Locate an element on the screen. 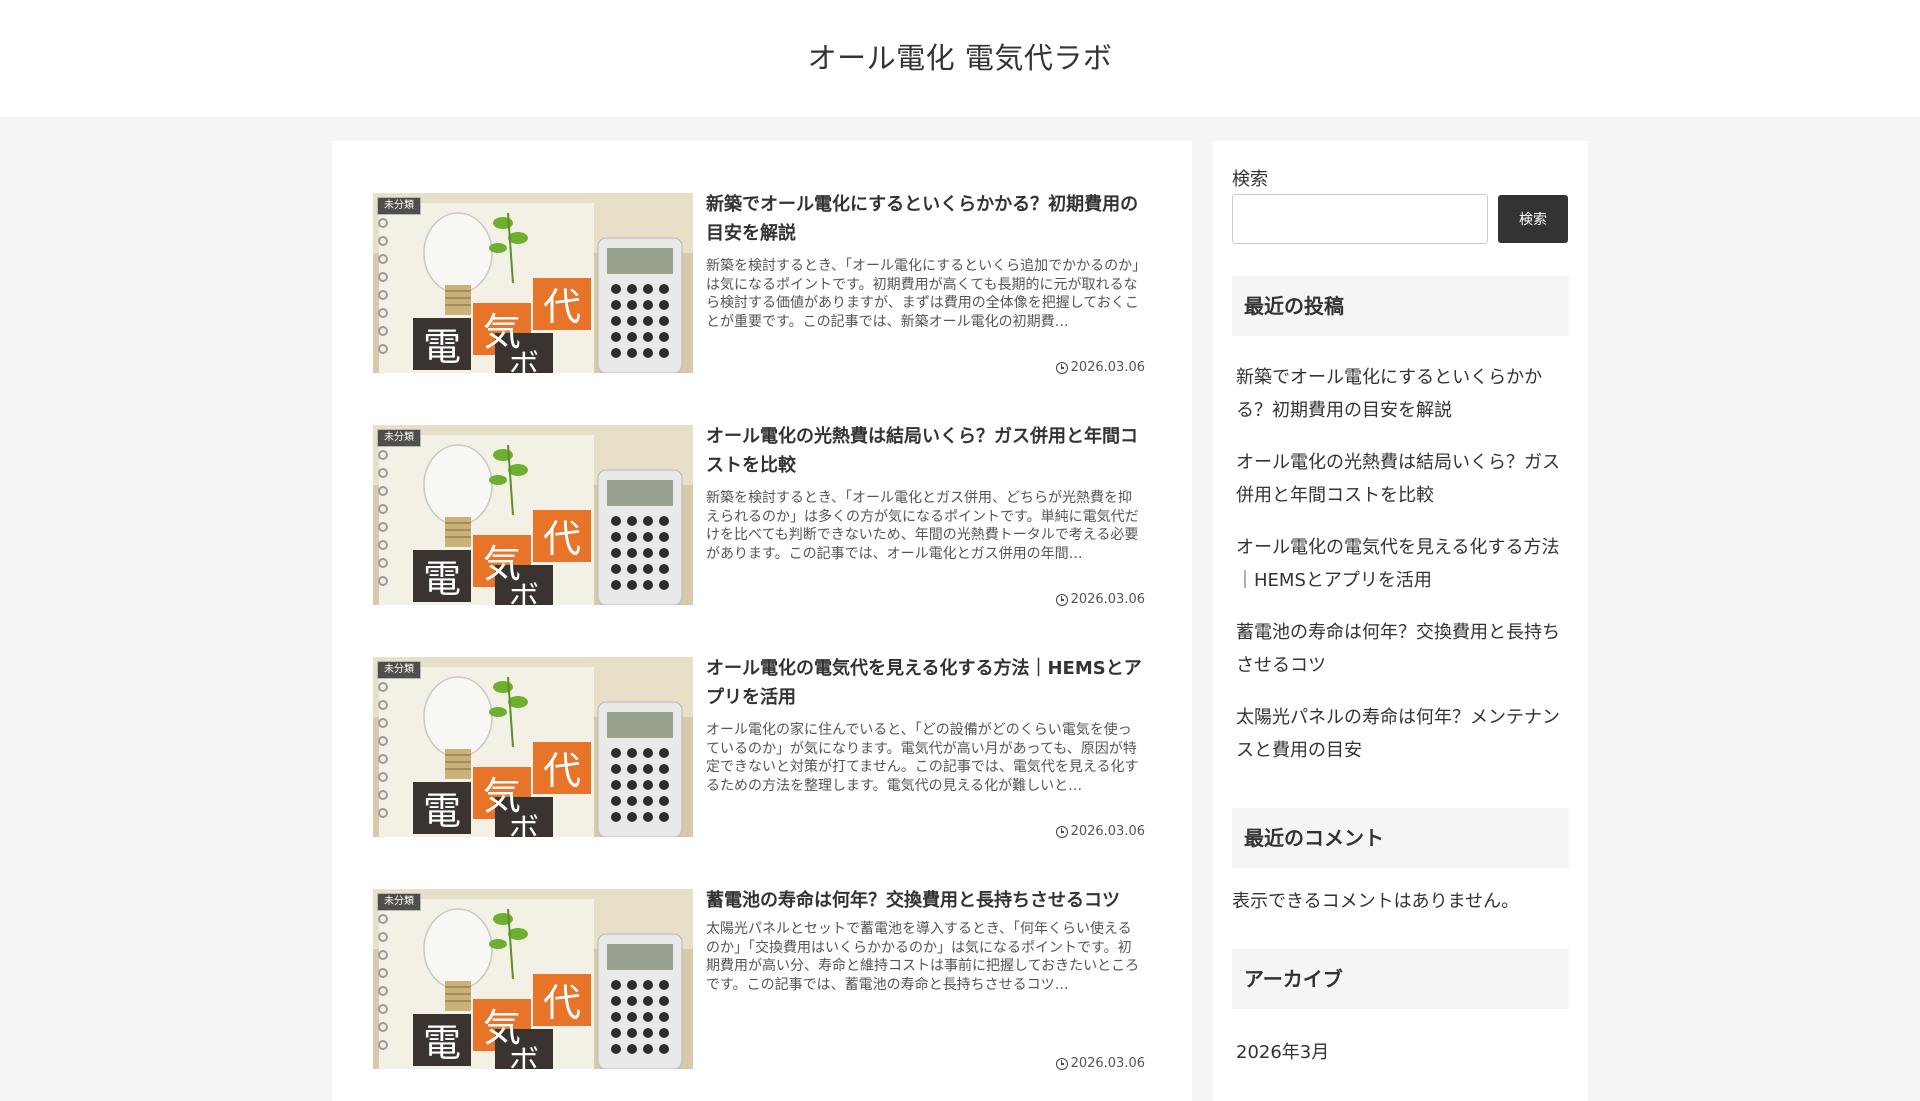  archive-link: 2026年3月 is located at coordinates (1282, 1051).